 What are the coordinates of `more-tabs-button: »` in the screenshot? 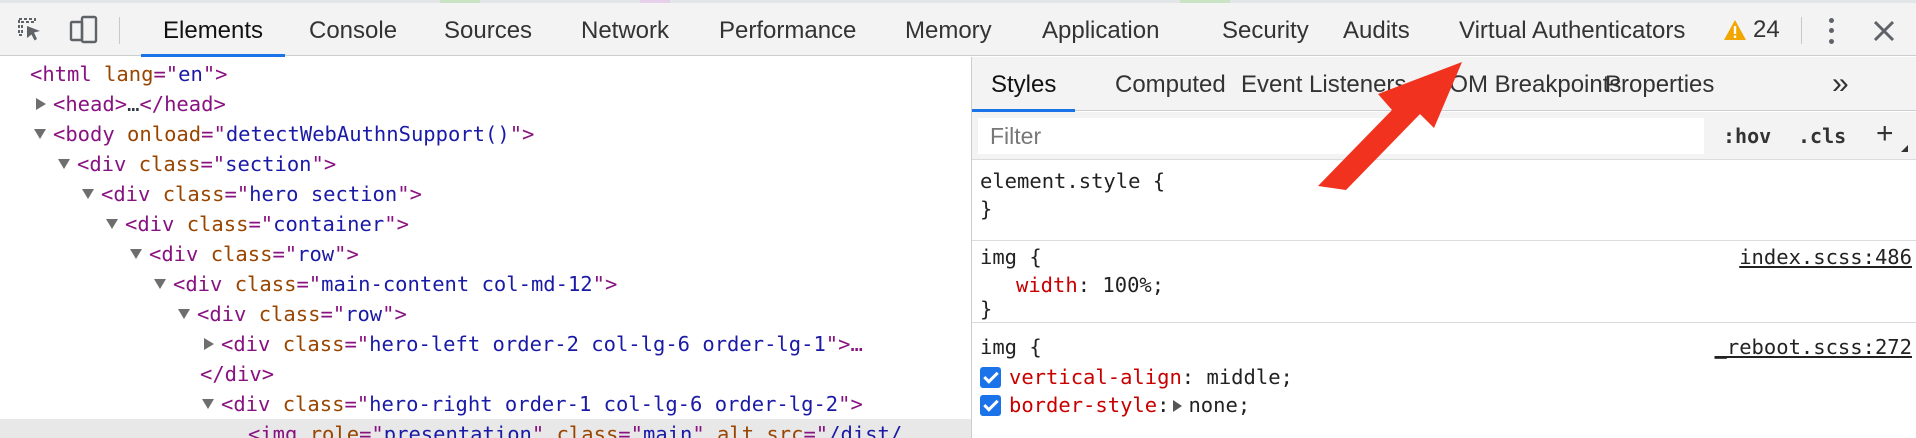 It's located at (1840, 84).